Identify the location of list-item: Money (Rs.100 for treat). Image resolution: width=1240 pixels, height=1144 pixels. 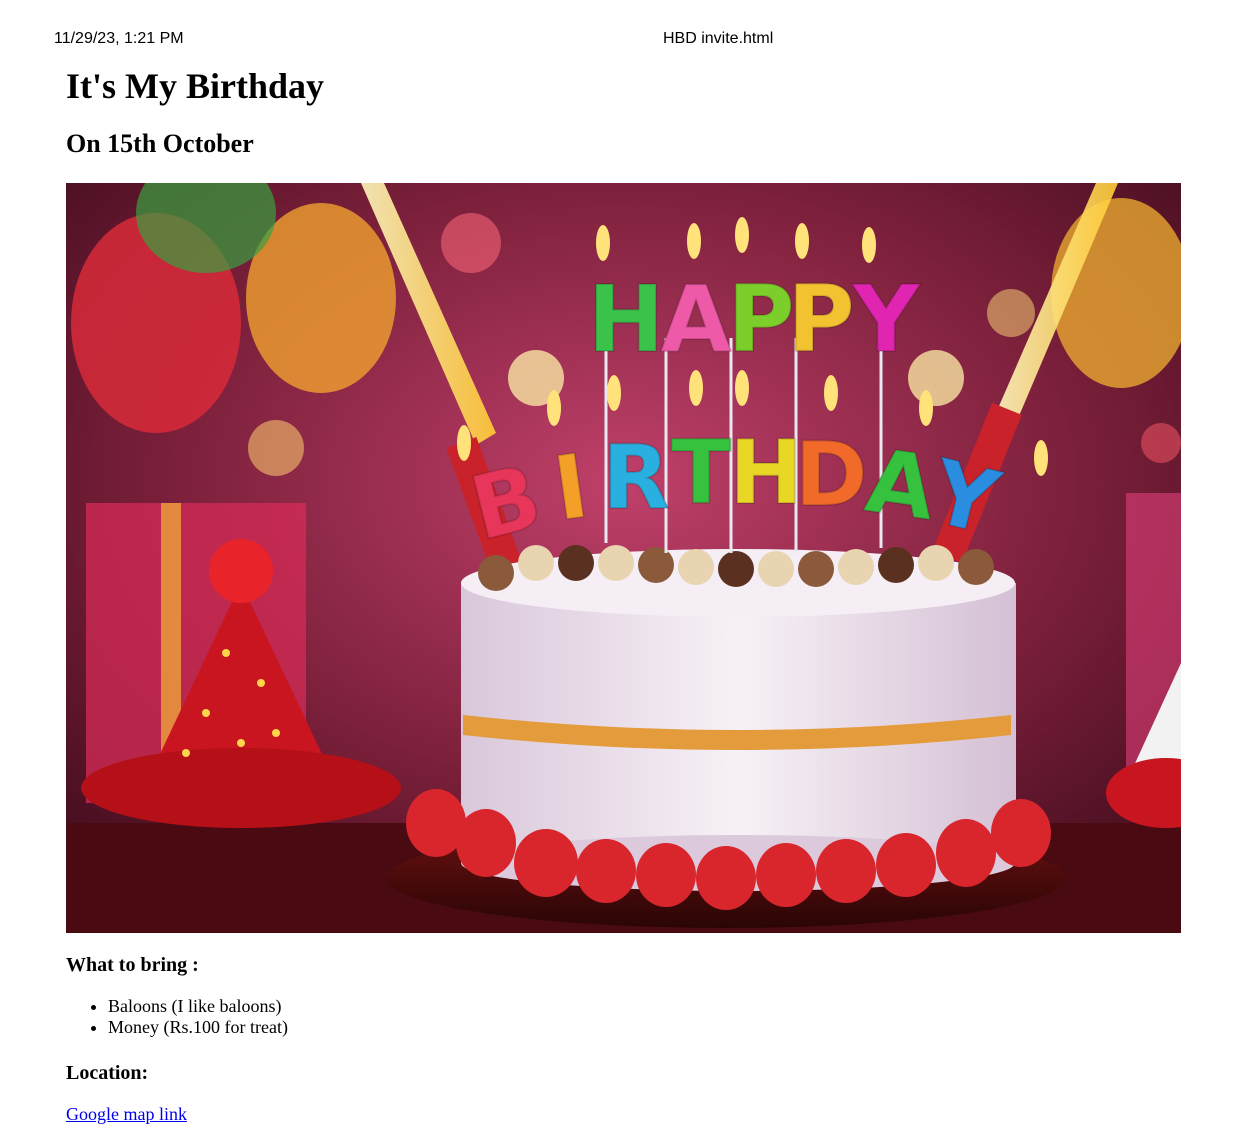
(198, 1027).